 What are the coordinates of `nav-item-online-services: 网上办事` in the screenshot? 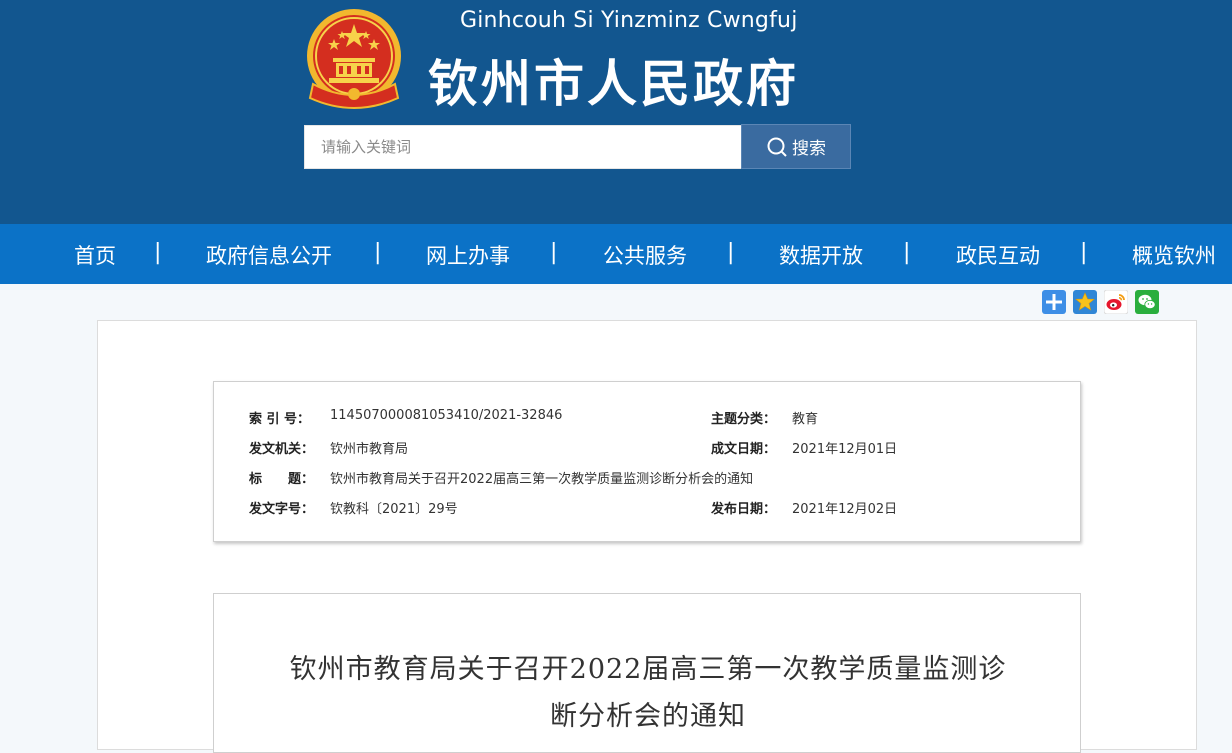 It's located at (468, 255).